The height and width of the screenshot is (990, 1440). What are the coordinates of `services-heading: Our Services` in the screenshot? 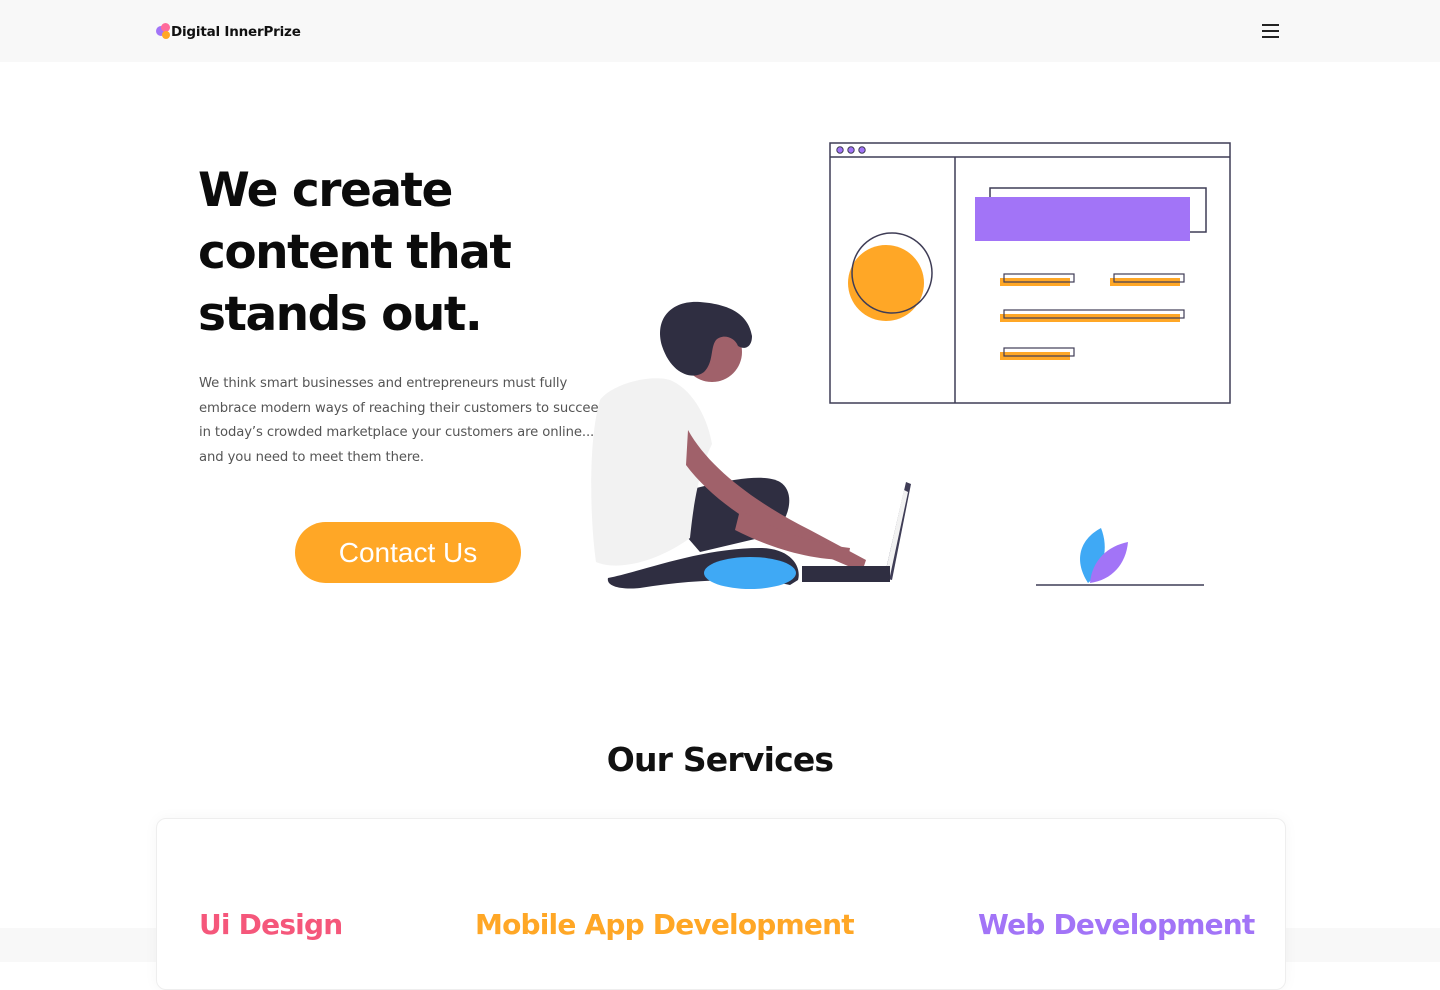 It's located at (720, 759).